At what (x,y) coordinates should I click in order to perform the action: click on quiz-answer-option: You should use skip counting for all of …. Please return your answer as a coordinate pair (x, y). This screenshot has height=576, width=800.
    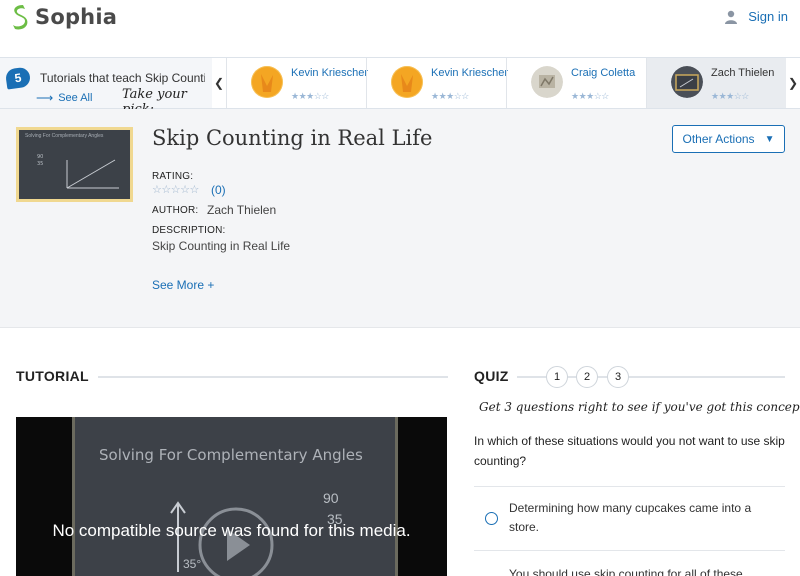
    Looking at the image, I should click on (629, 563).